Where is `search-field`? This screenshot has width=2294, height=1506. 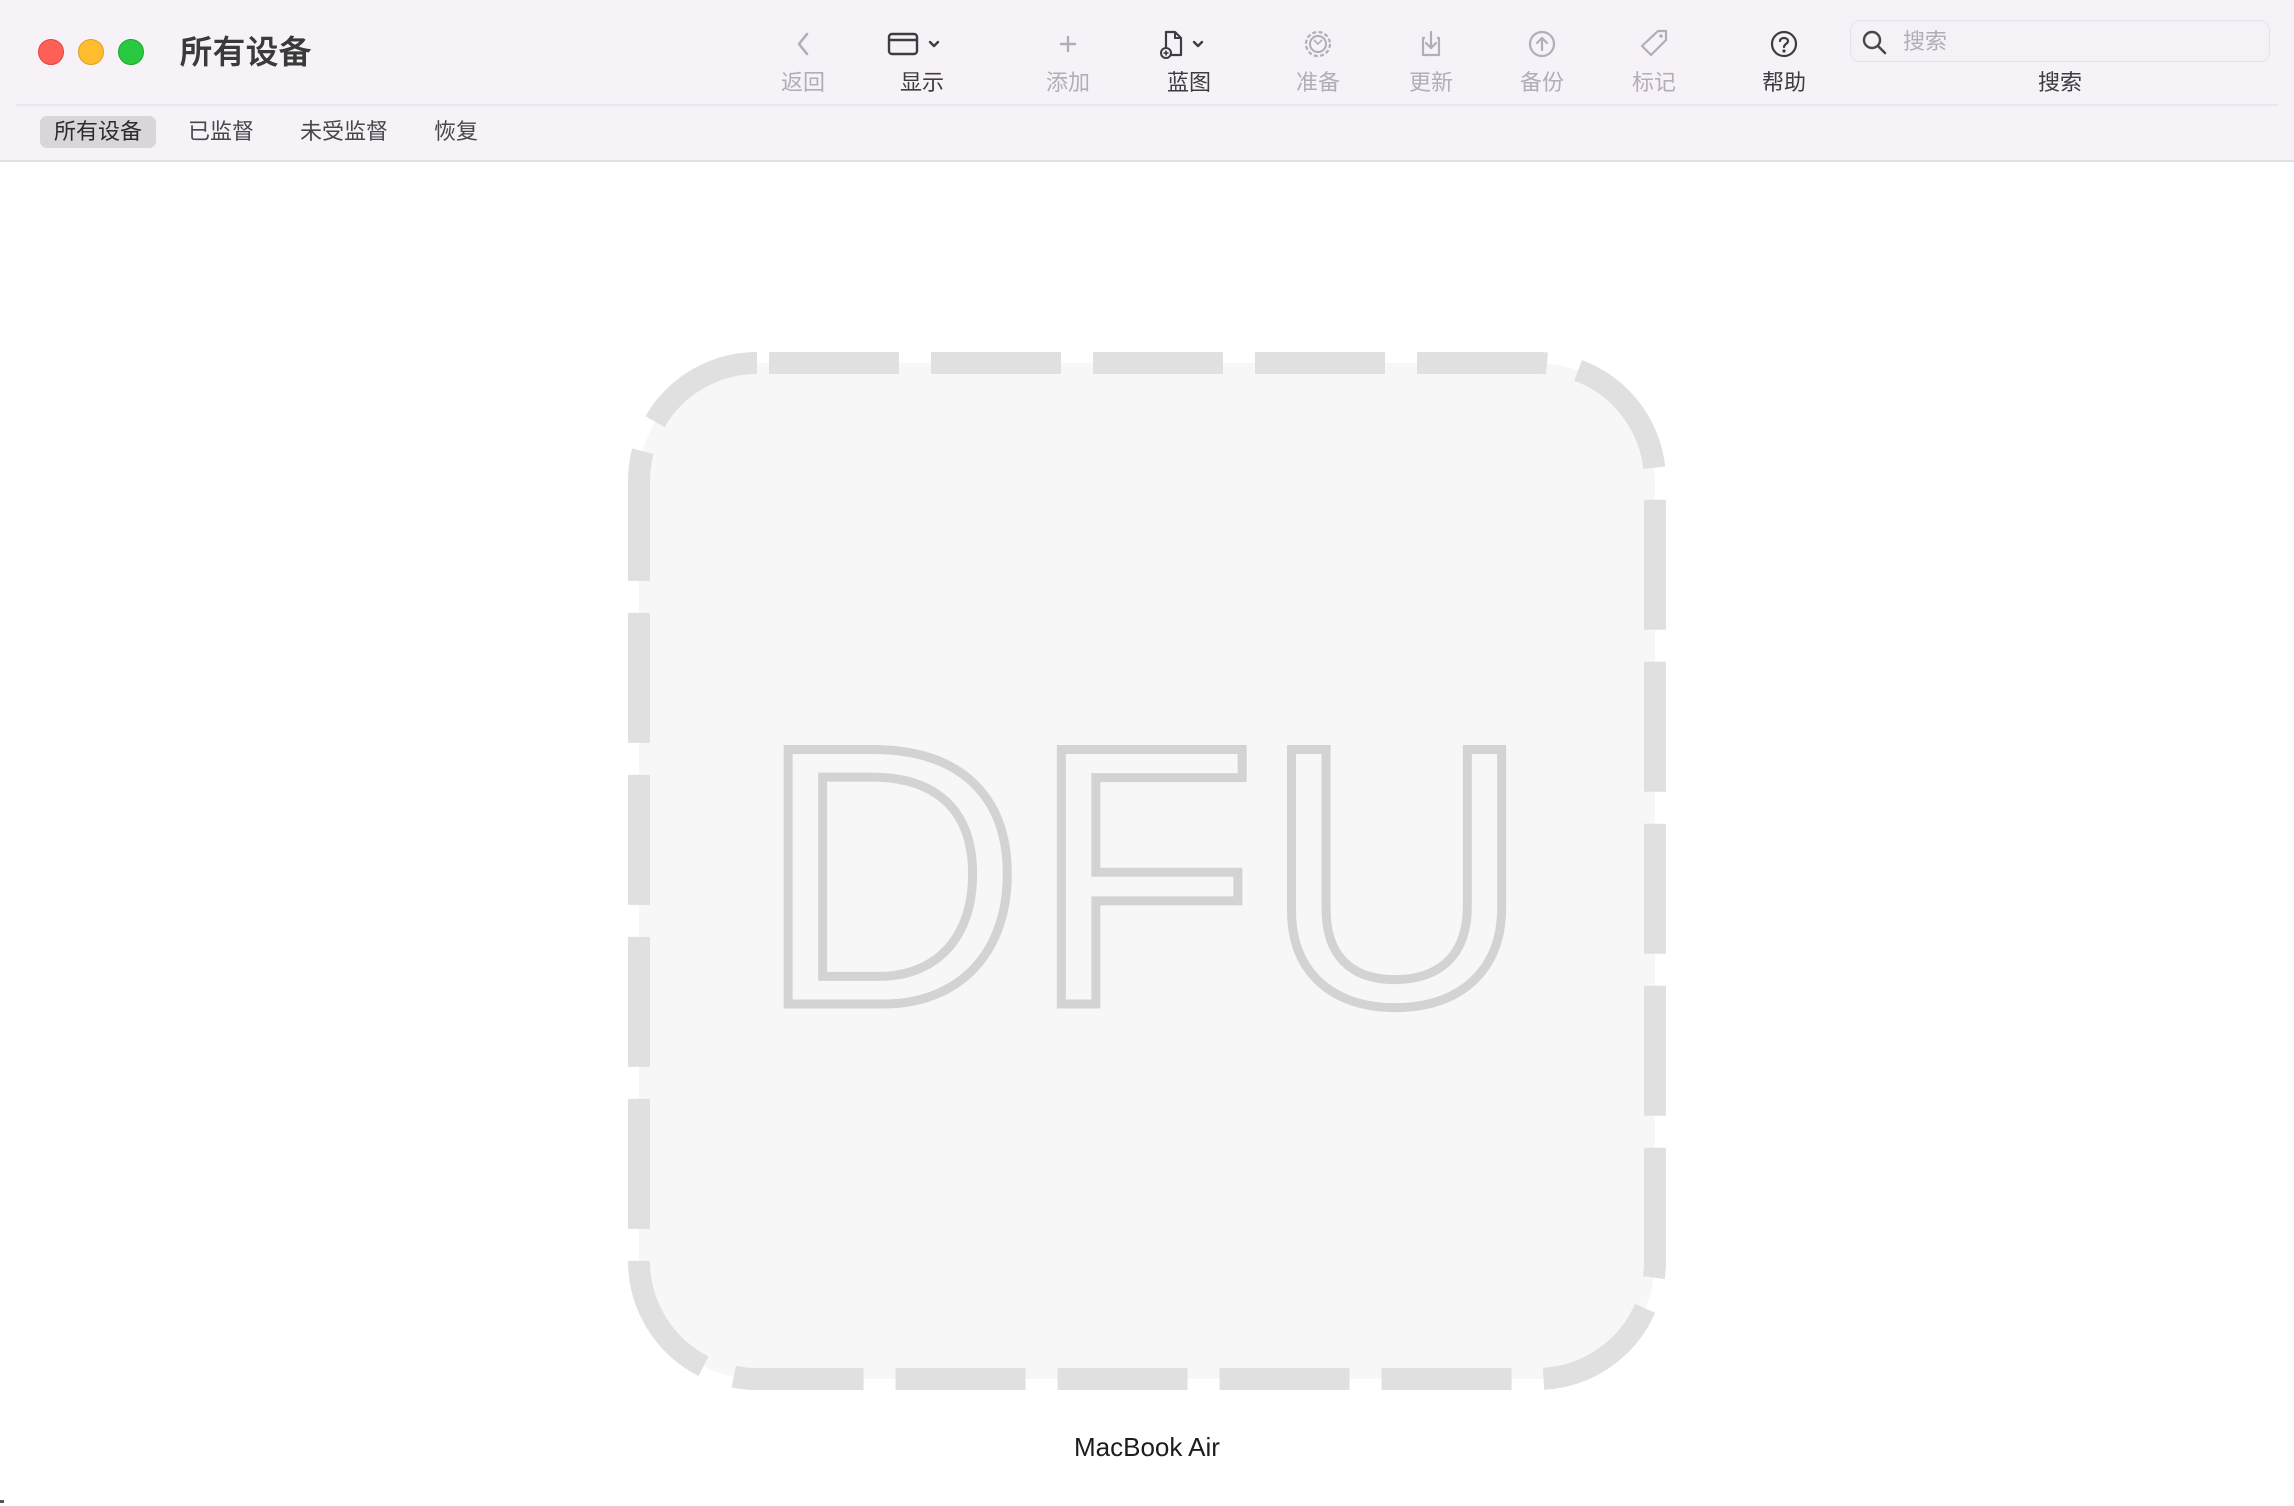
search-field is located at coordinates (2060, 41).